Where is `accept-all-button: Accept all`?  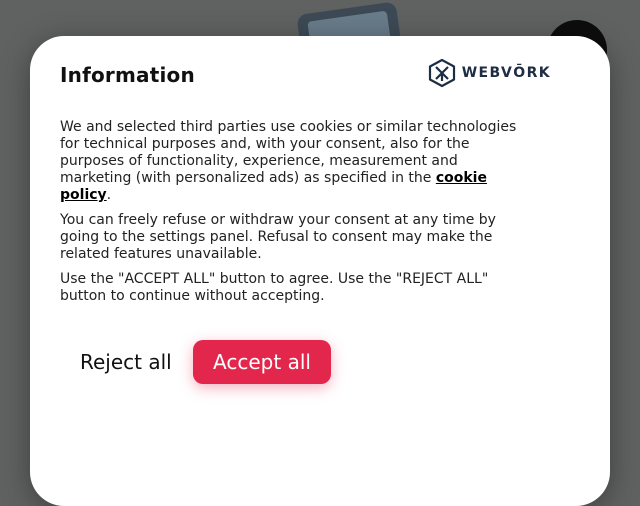
accept-all-button: Accept all is located at coordinates (262, 362).